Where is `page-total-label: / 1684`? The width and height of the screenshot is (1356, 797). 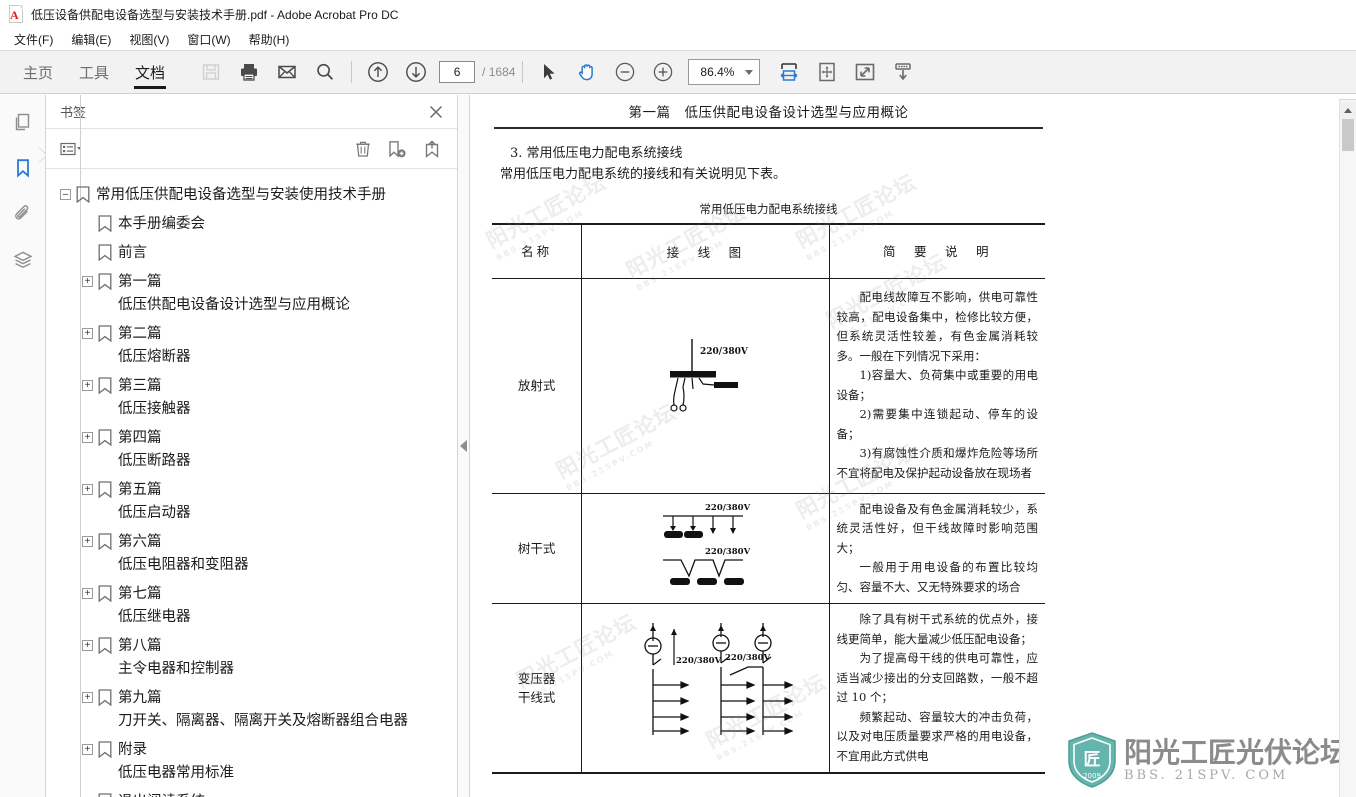 page-total-label: / 1684 is located at coordinates (499, 72).